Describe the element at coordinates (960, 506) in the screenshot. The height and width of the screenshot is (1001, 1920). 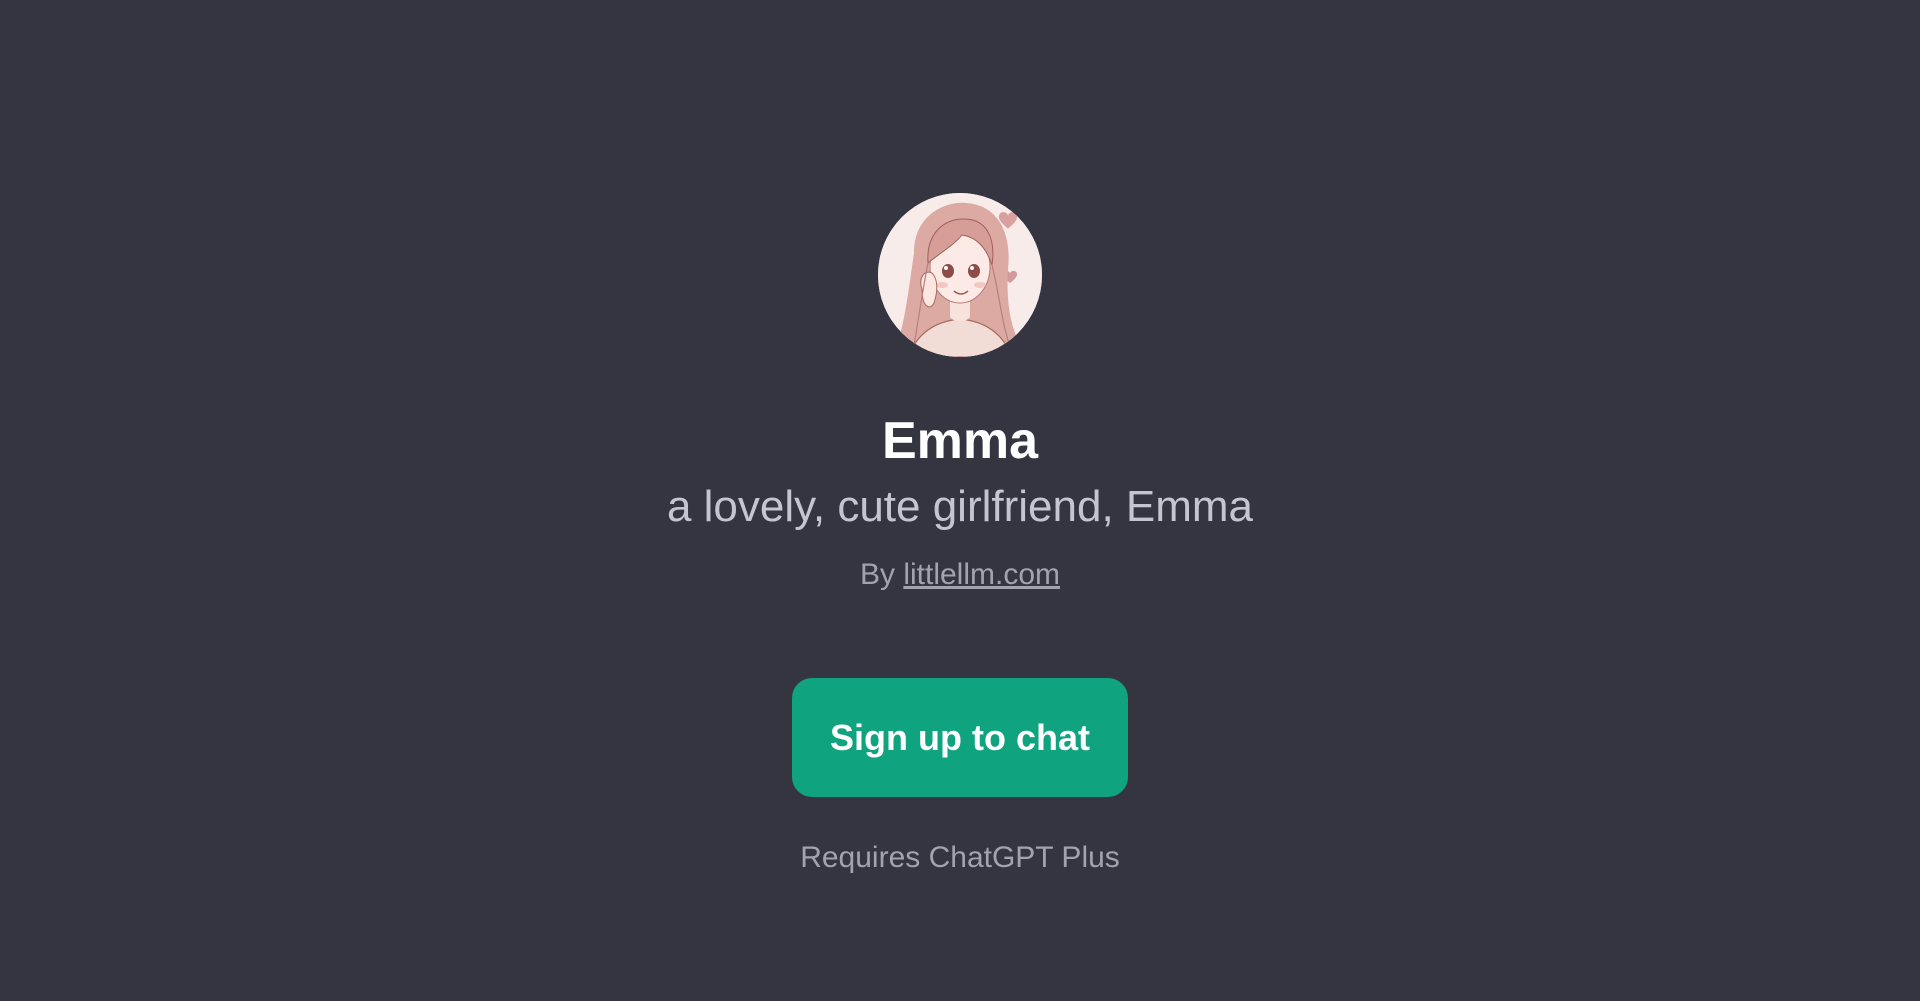
I see `gpt-description: a lovely, cute girlfriend, Emma` at that location.